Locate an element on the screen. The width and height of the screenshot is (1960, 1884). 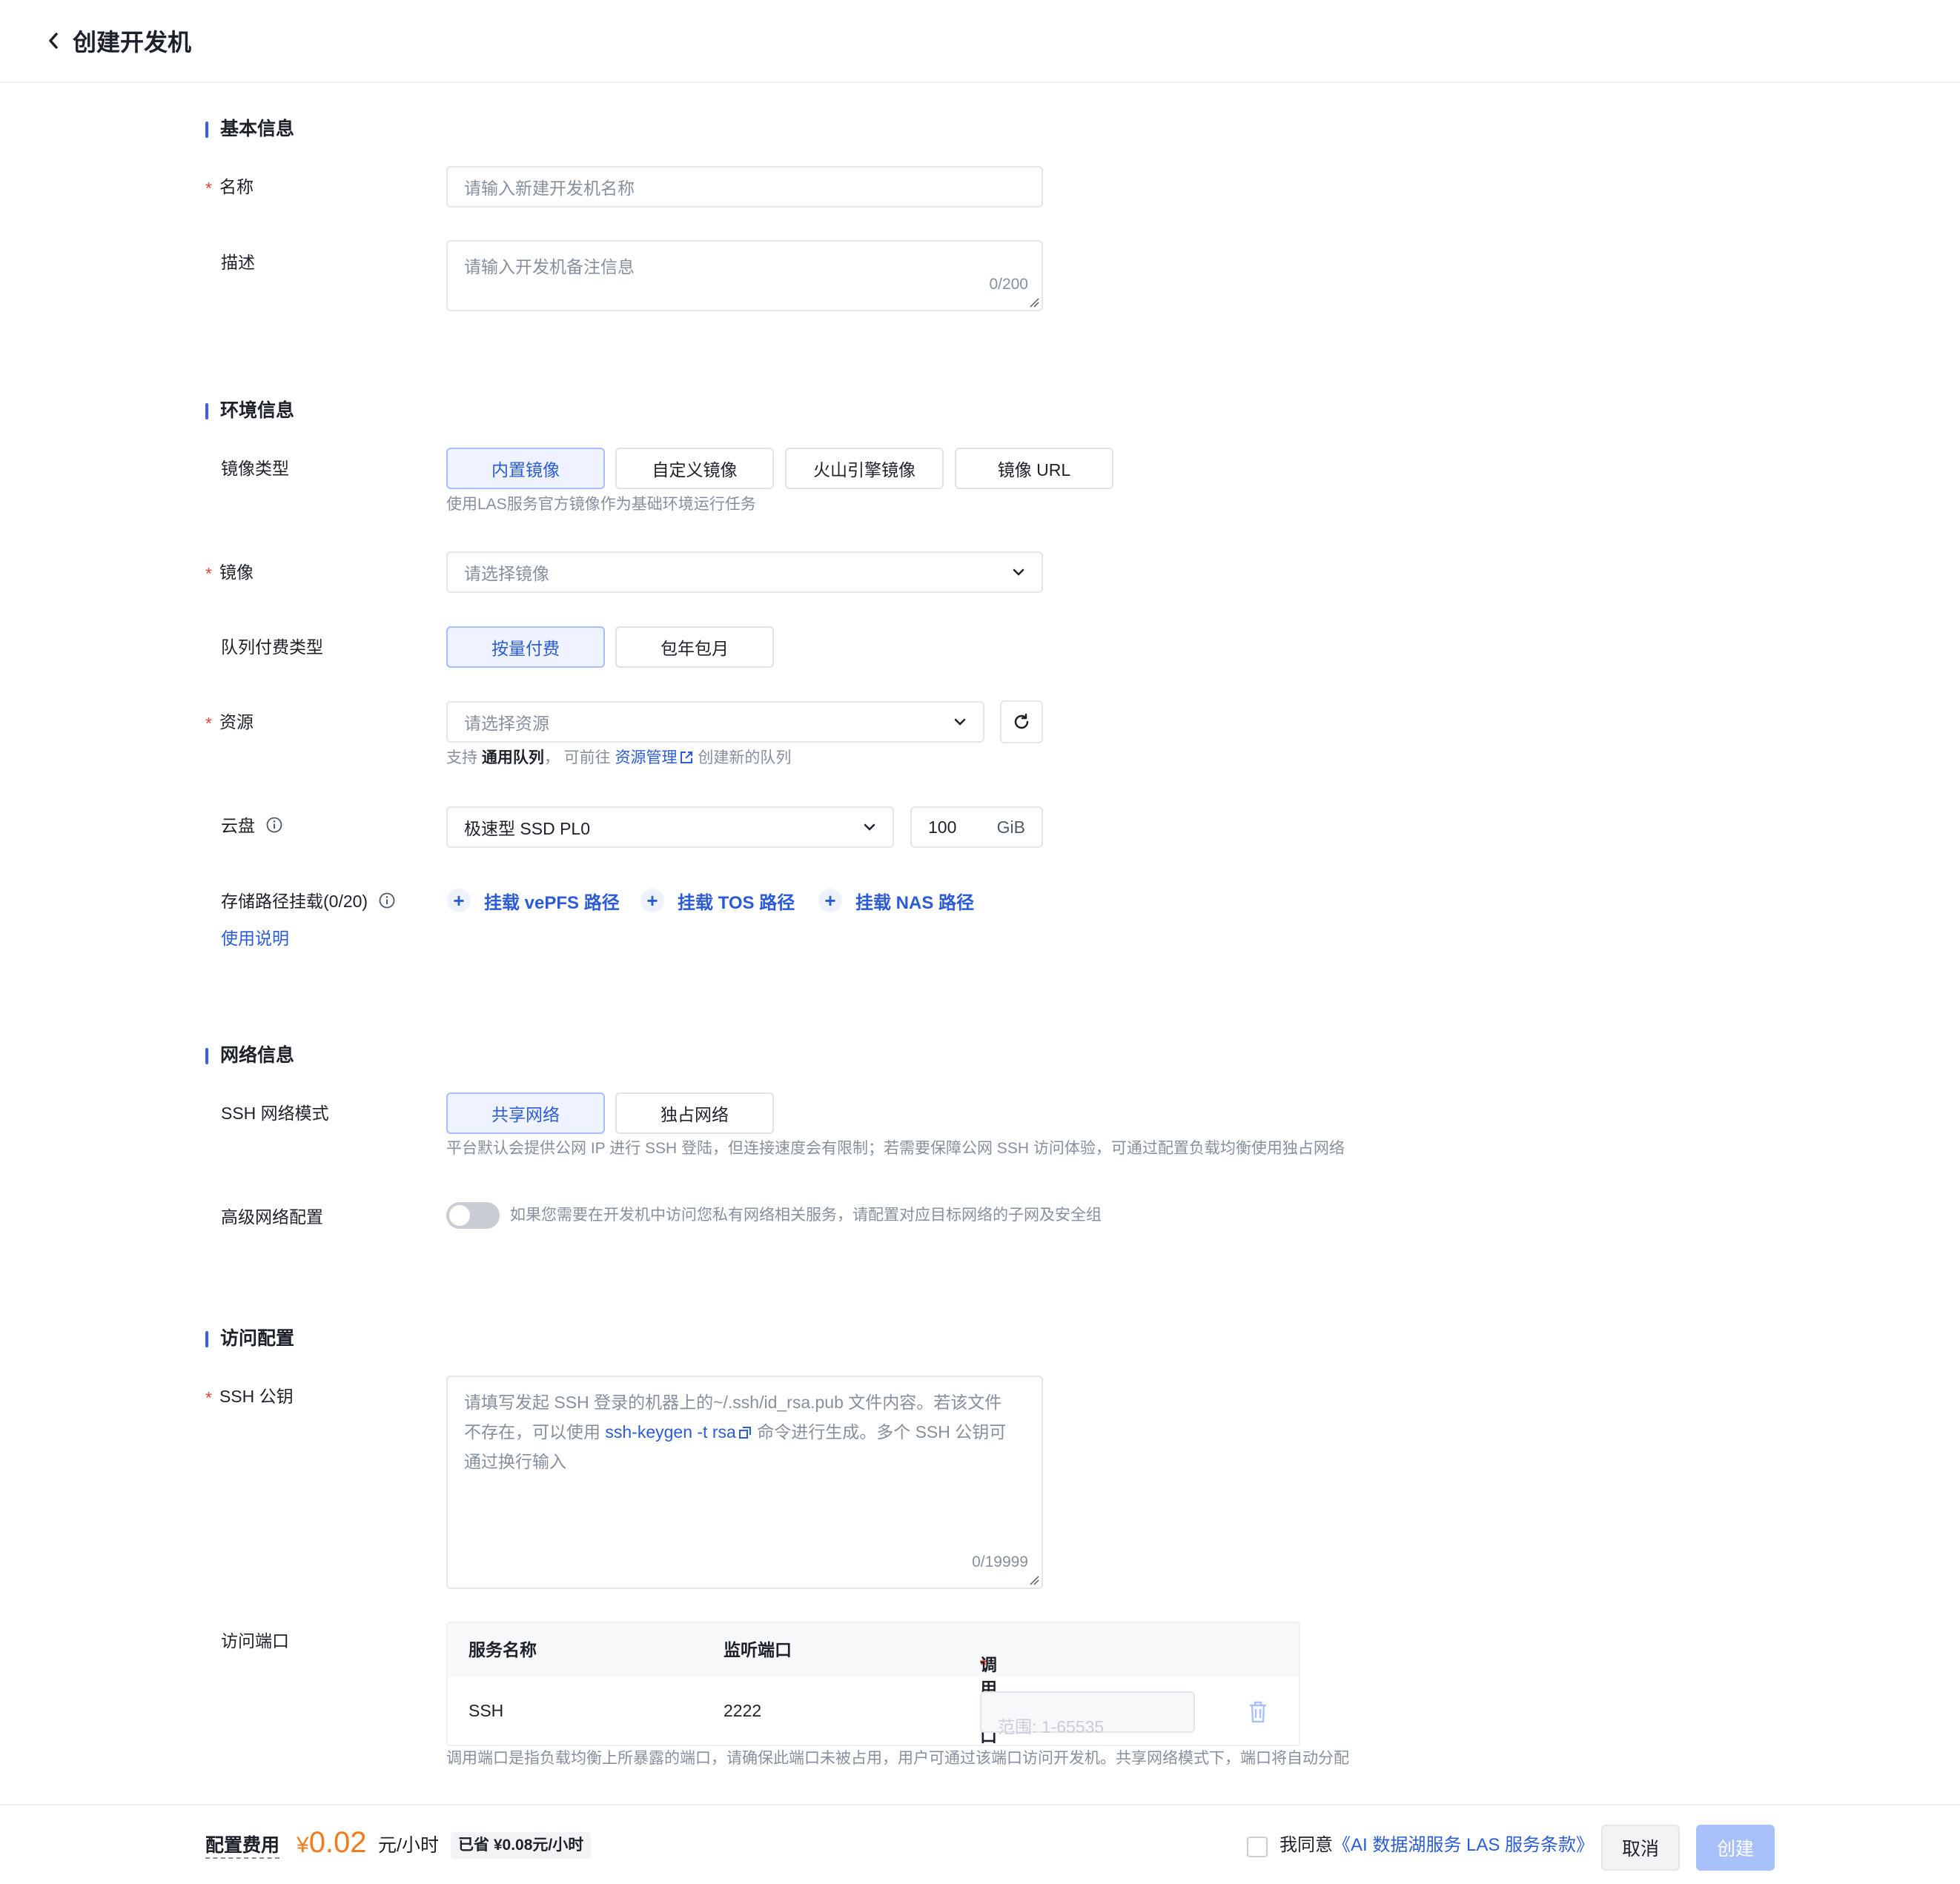
resource-manage-link: 资源管理 is located at coordinates (654, 757).